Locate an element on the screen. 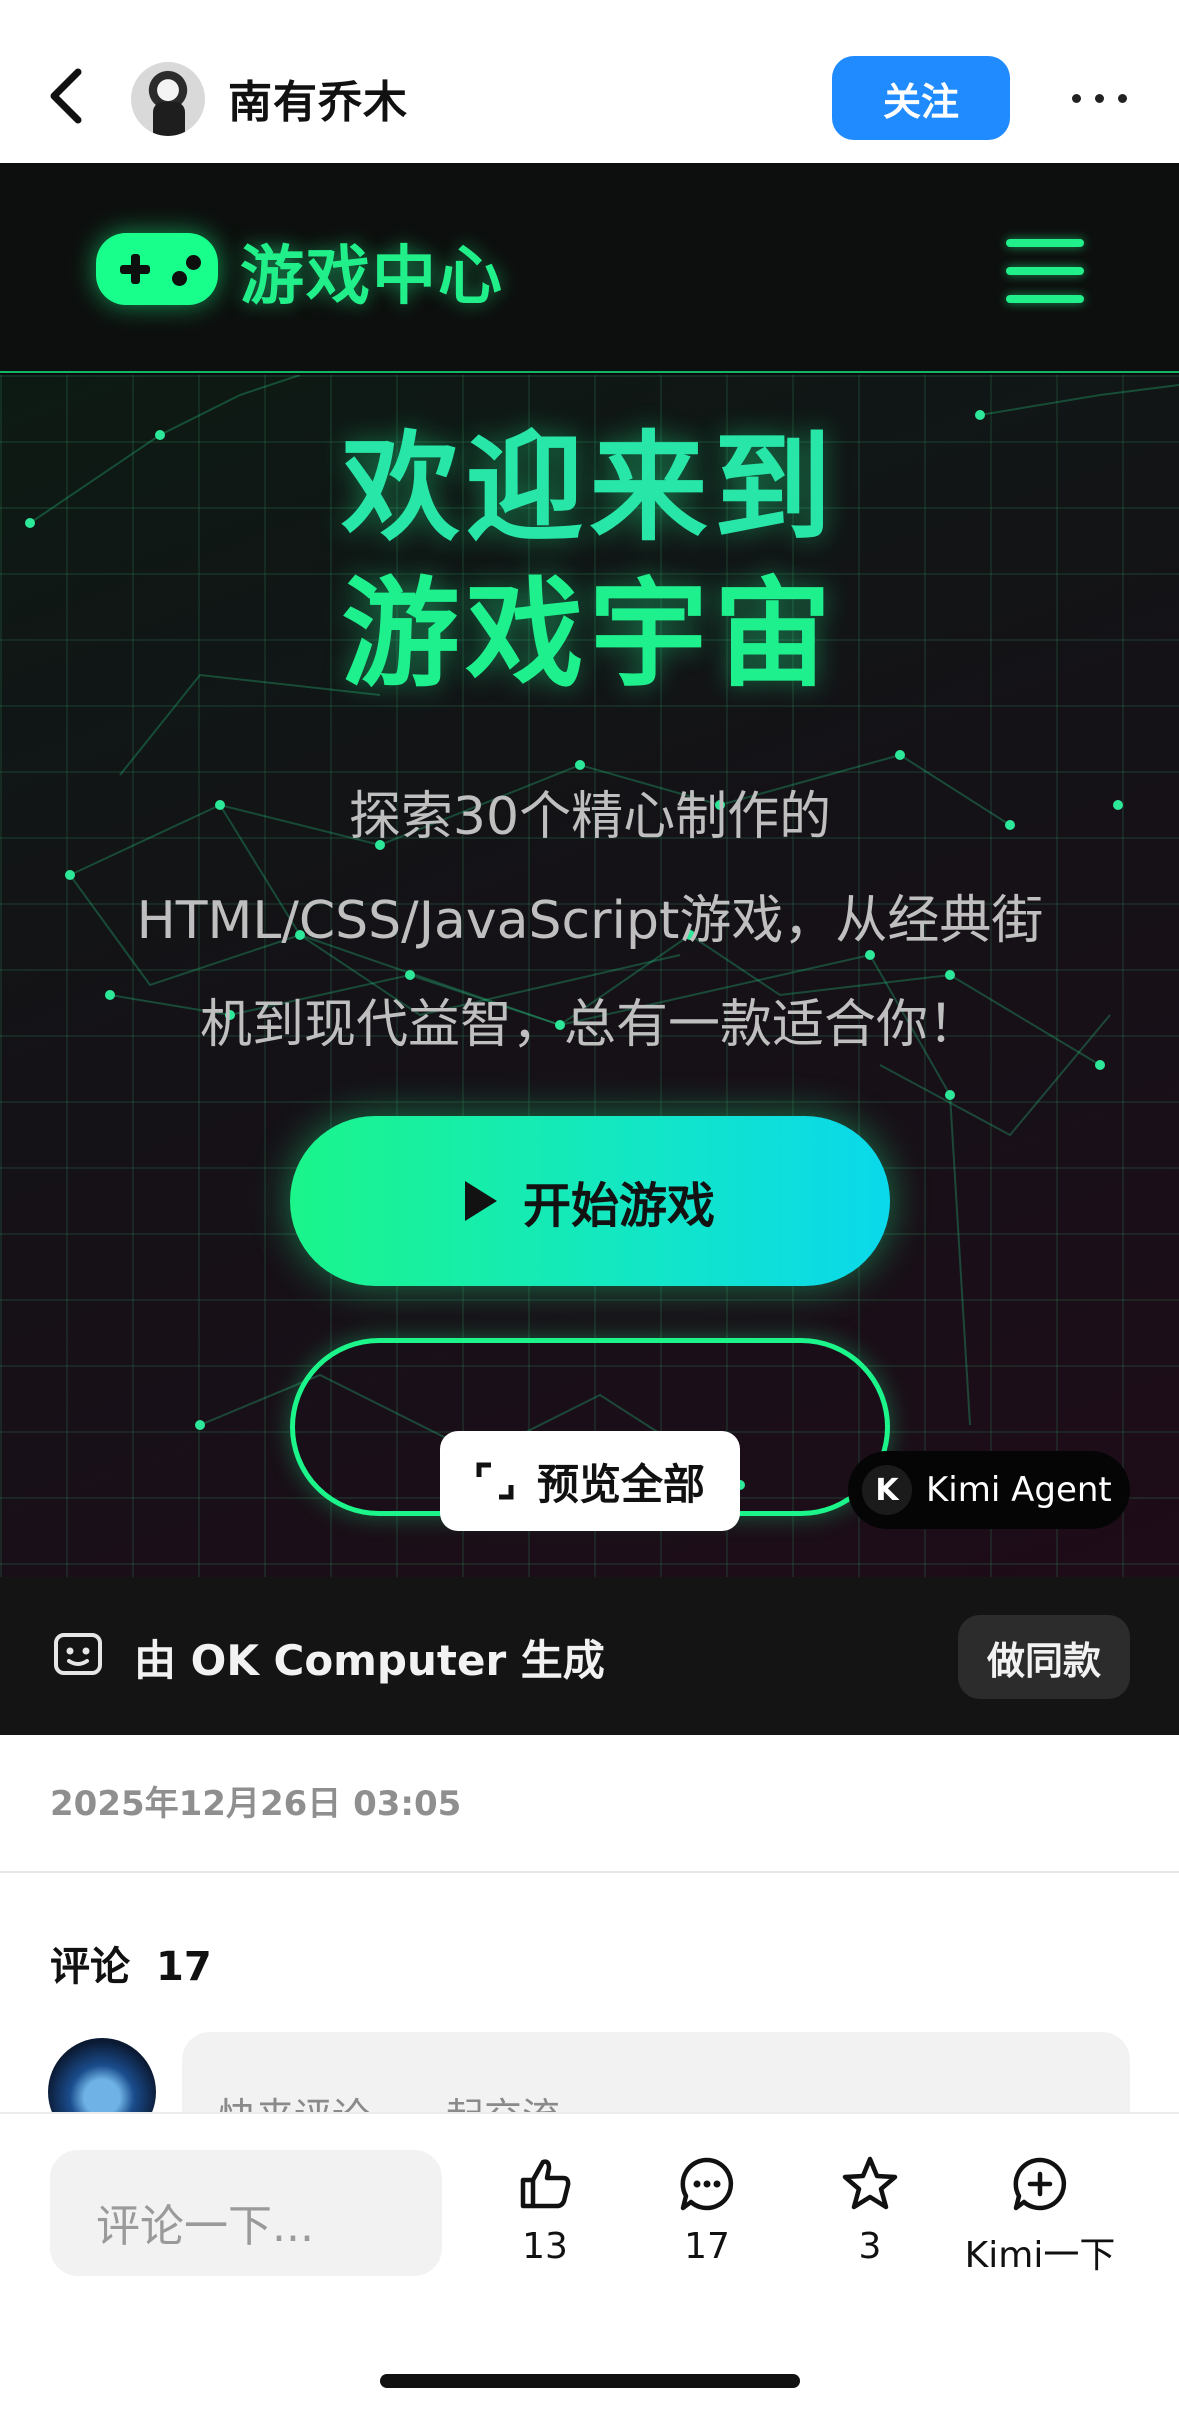  comments-header: 评论 17 is located at coordinates (131, 1963).